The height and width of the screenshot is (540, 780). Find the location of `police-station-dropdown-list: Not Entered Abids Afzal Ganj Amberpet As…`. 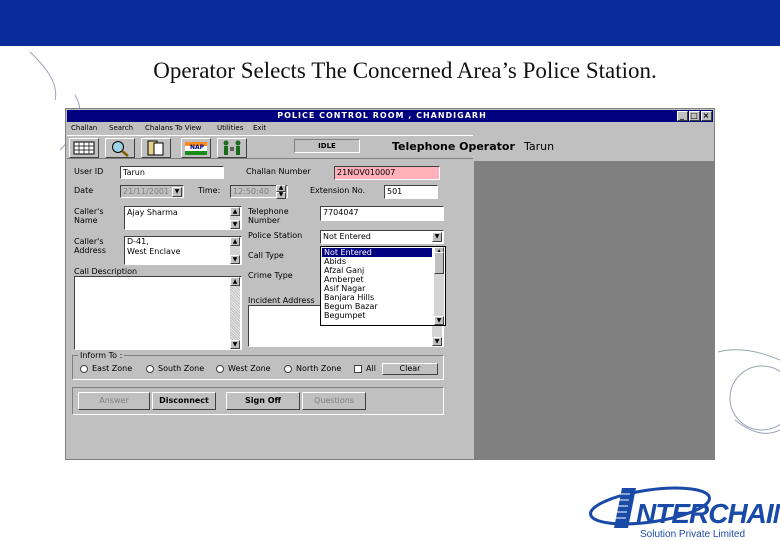

police-station-dropdown-list: Not Entered Abids Afzal Ganj Amberpet As… is located at coordinates (383, 286).